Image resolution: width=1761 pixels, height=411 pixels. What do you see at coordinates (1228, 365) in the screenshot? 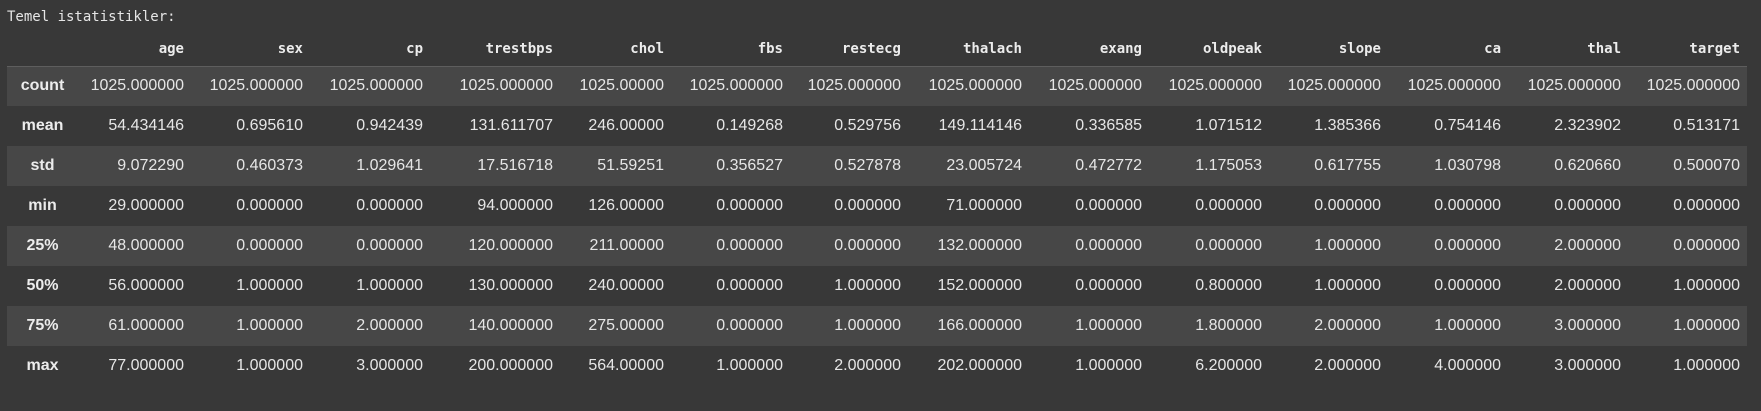
I see `table-cell: 6.200000` at bounding box center [1228, 365].